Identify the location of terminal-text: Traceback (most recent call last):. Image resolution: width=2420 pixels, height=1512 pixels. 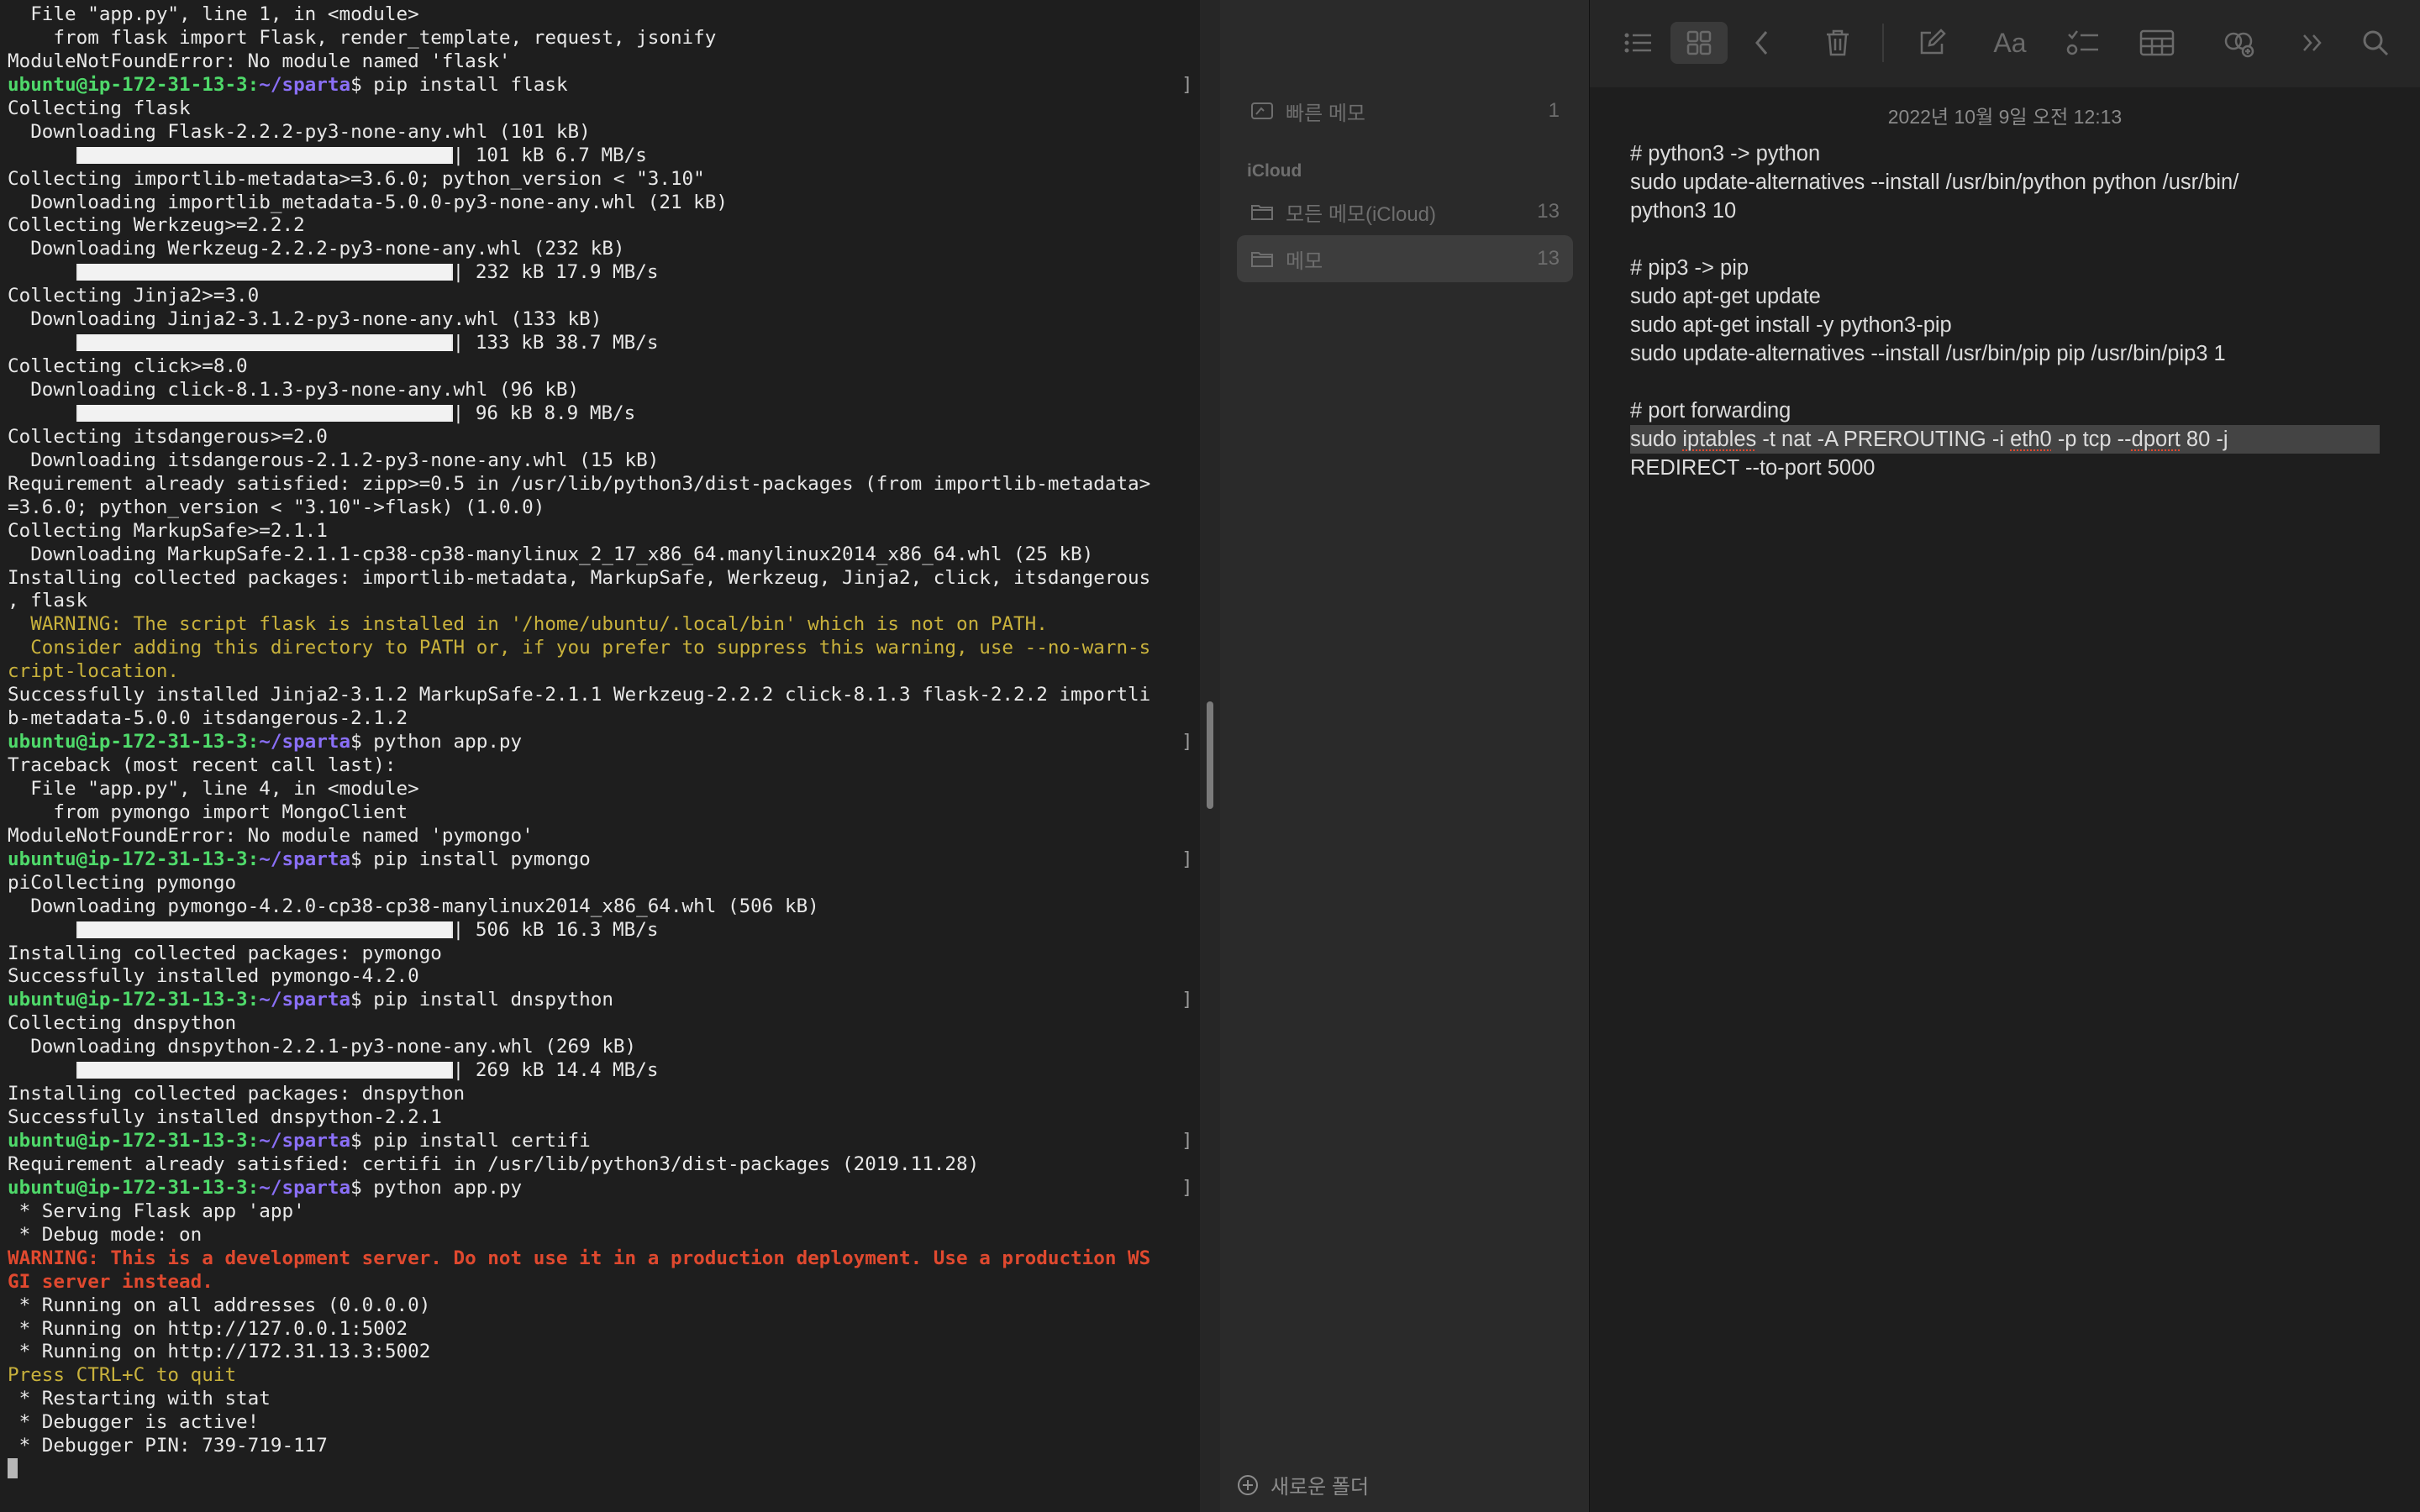
(202, 765).